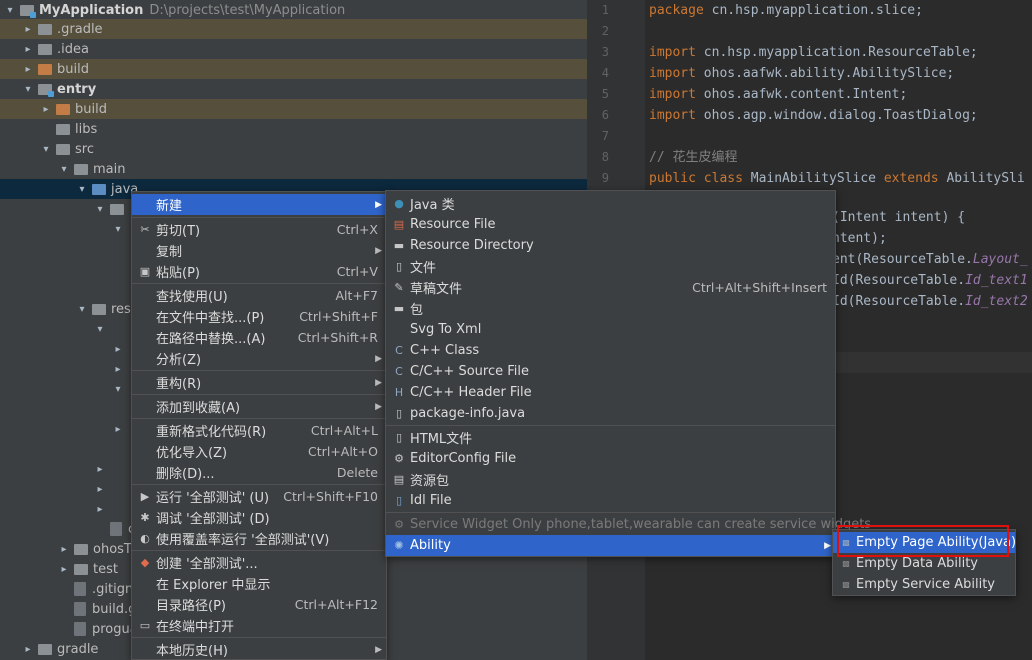  Describe the element at coordinates (293, 29) in the screenshot. I see `tree-item-gradle-dir: ▸ .gradle` at that location.